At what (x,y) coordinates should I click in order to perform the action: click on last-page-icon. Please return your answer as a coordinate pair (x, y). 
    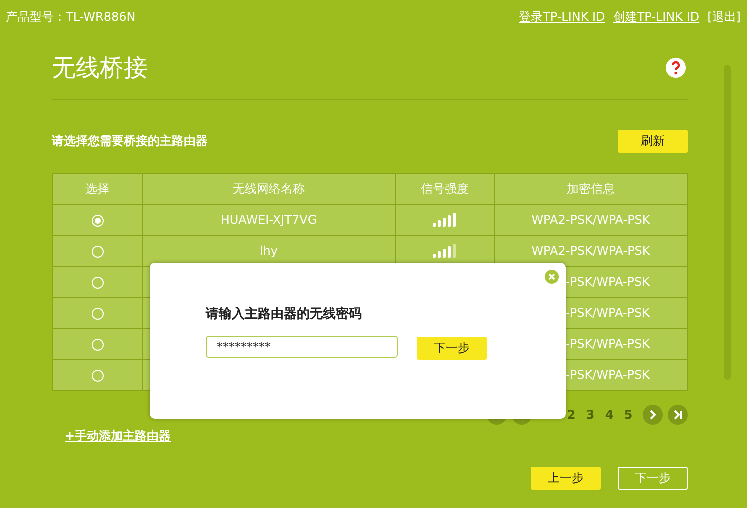
    Looking at the image, I should click on (678, 415).